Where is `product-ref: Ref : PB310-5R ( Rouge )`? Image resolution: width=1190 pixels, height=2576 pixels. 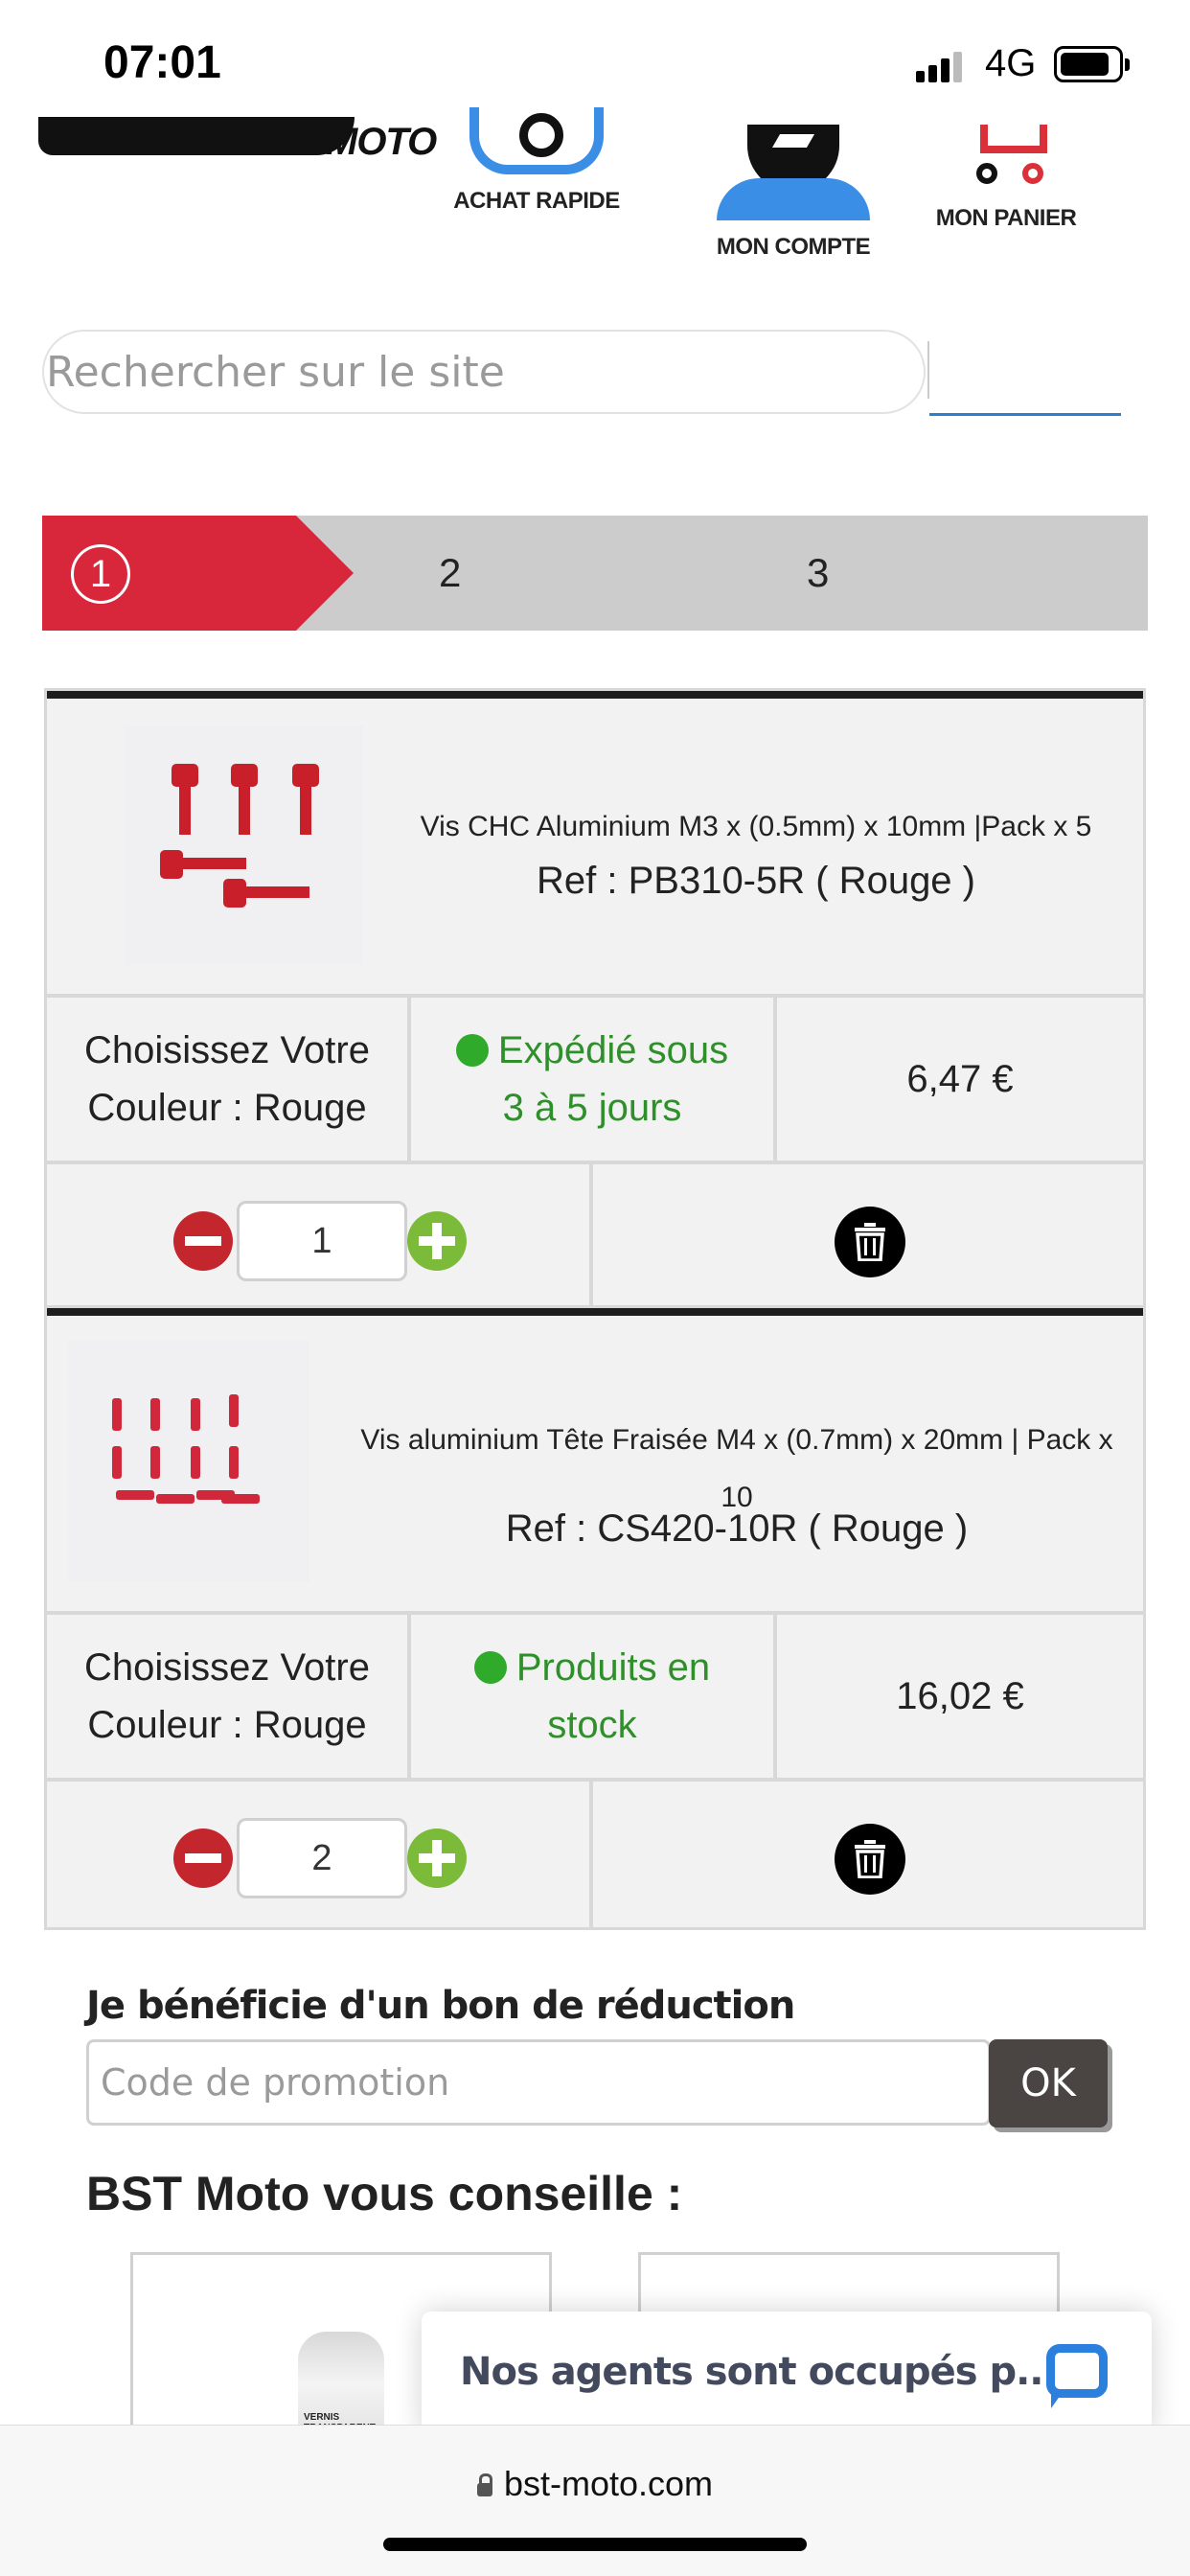
product-ref: Ref : PB310-5R ( Rouge ) is located at coordinates (756, 881).